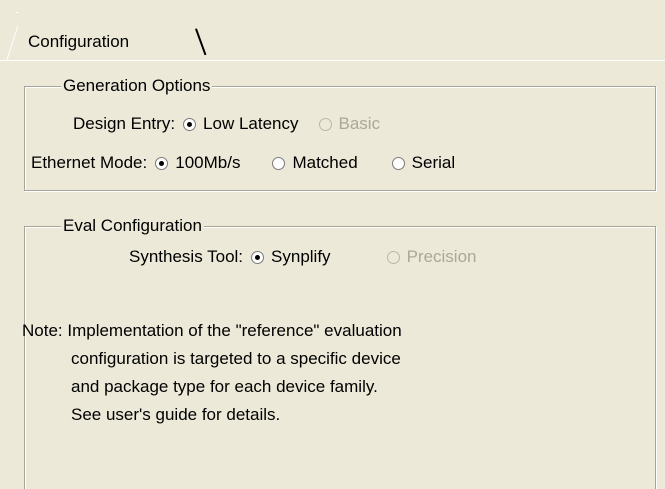 The image size is (665, 489). Describe the element at coordinates (186, 256) in the screenshot. I see `synthesis-tool-label: Synthesis Tool:` at that location.